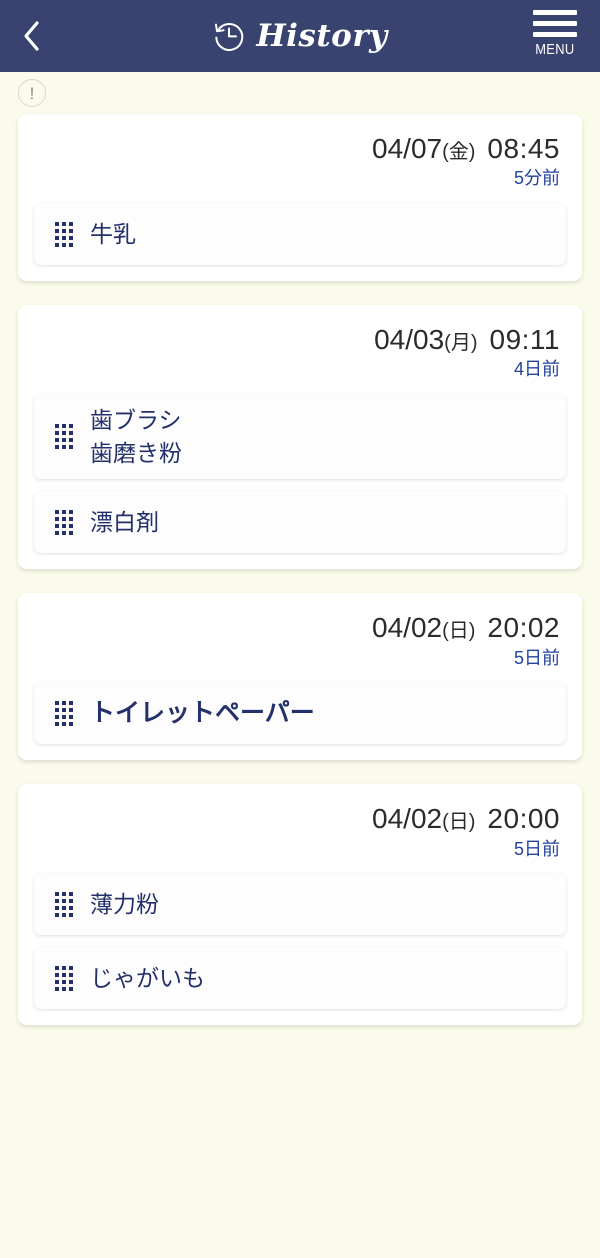 Image resolution: width=600 pixels, height=1258 pixels. What do you see at coordinates (300, 677) in the screenshot?
I see `history-card: 04/02(日) 20:02 5日前トイレットペーパー` at bounding box center [300, 677].